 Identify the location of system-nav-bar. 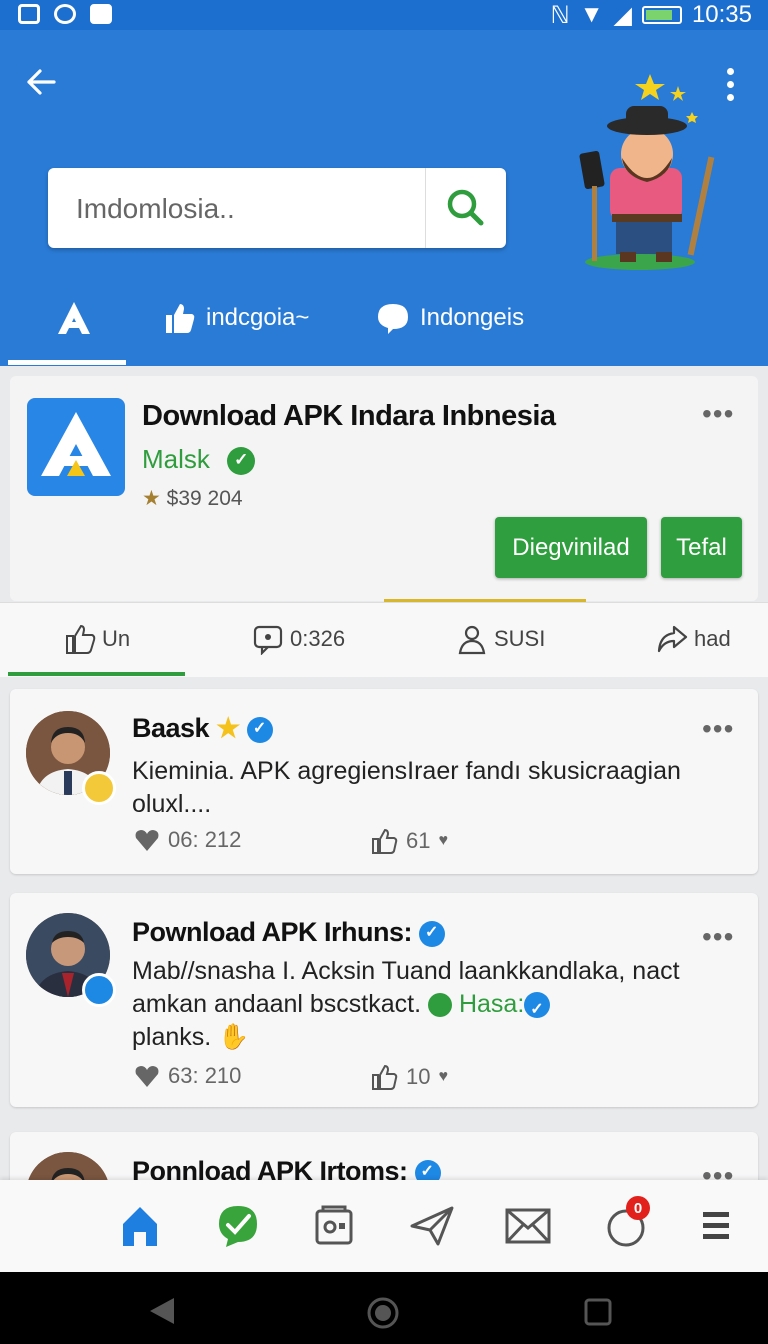
(384, 1308).